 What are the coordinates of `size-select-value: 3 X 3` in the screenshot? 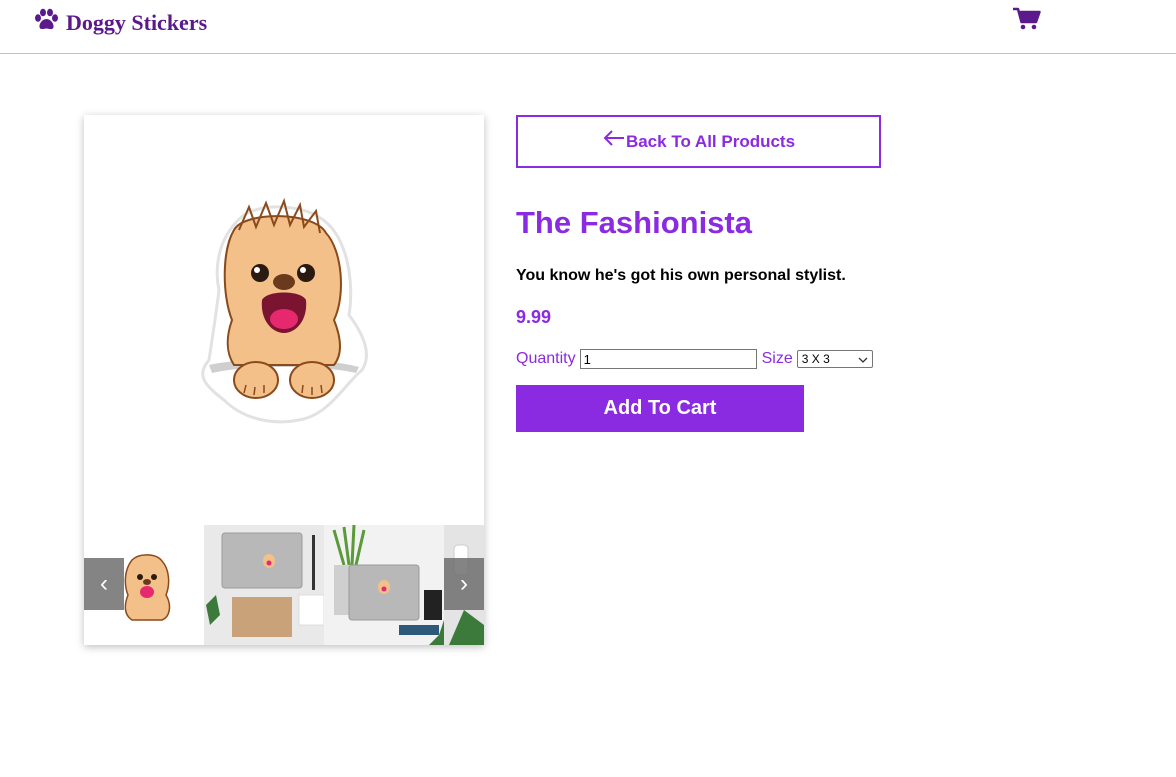 It's located at (815, 359).